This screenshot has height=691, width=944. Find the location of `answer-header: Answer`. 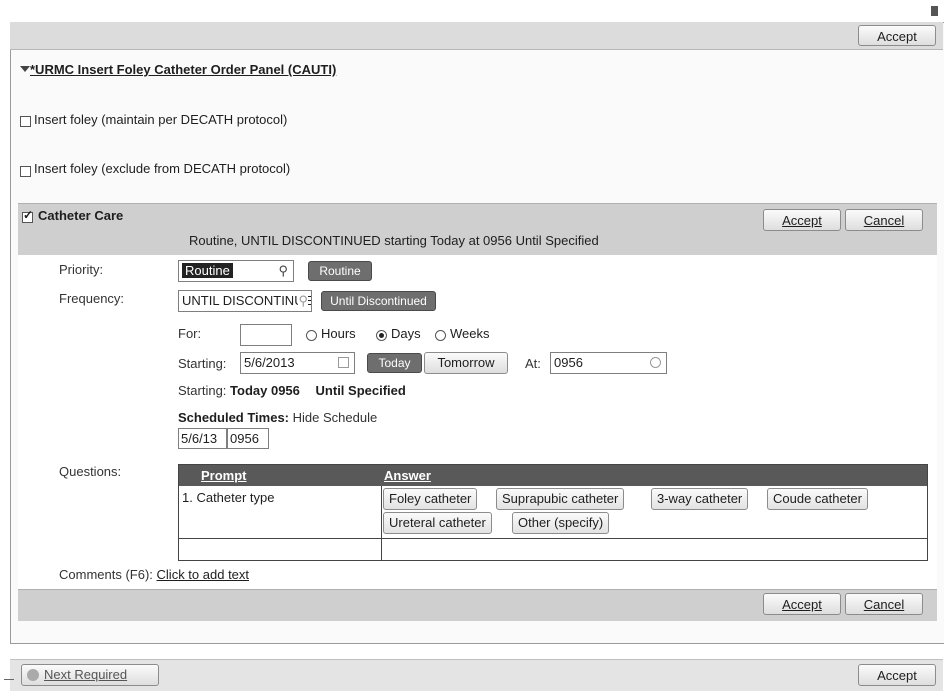

answer-header: Answer is located at coordinates (407, 475).